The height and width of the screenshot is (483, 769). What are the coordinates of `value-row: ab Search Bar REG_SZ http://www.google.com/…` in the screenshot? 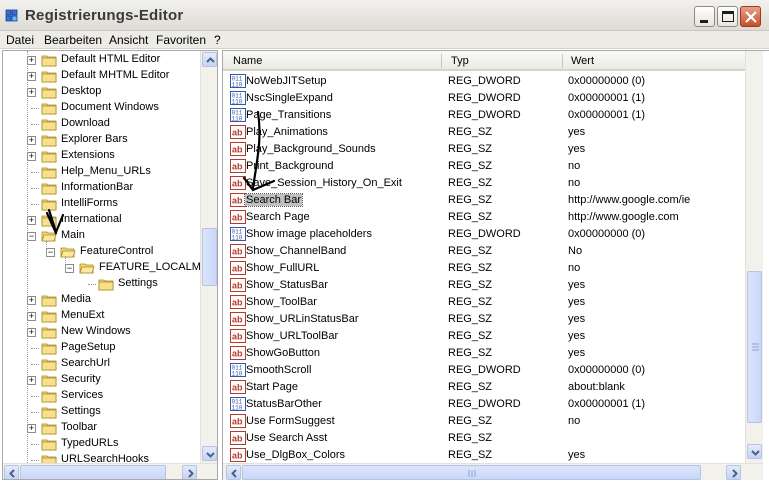 It's located at (484, 200).